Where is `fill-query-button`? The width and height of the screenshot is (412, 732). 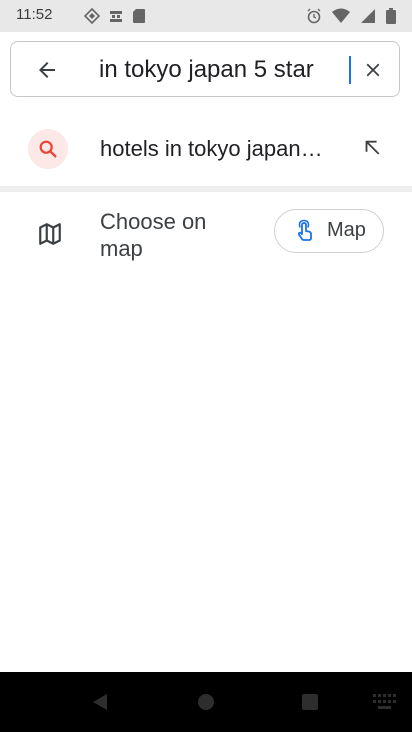
fill-query-button is located at coordinates (372, 149).